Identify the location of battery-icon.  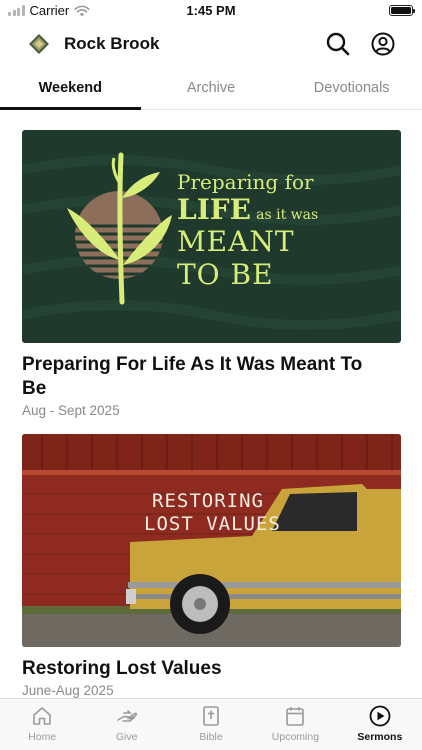
(402, 10).